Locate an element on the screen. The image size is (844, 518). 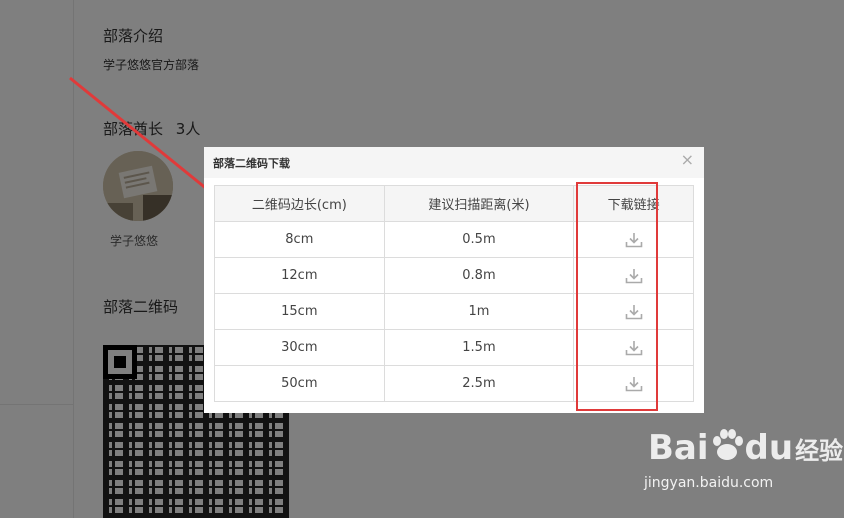
cell-size: 12cm is located at coordinates (299, 275).